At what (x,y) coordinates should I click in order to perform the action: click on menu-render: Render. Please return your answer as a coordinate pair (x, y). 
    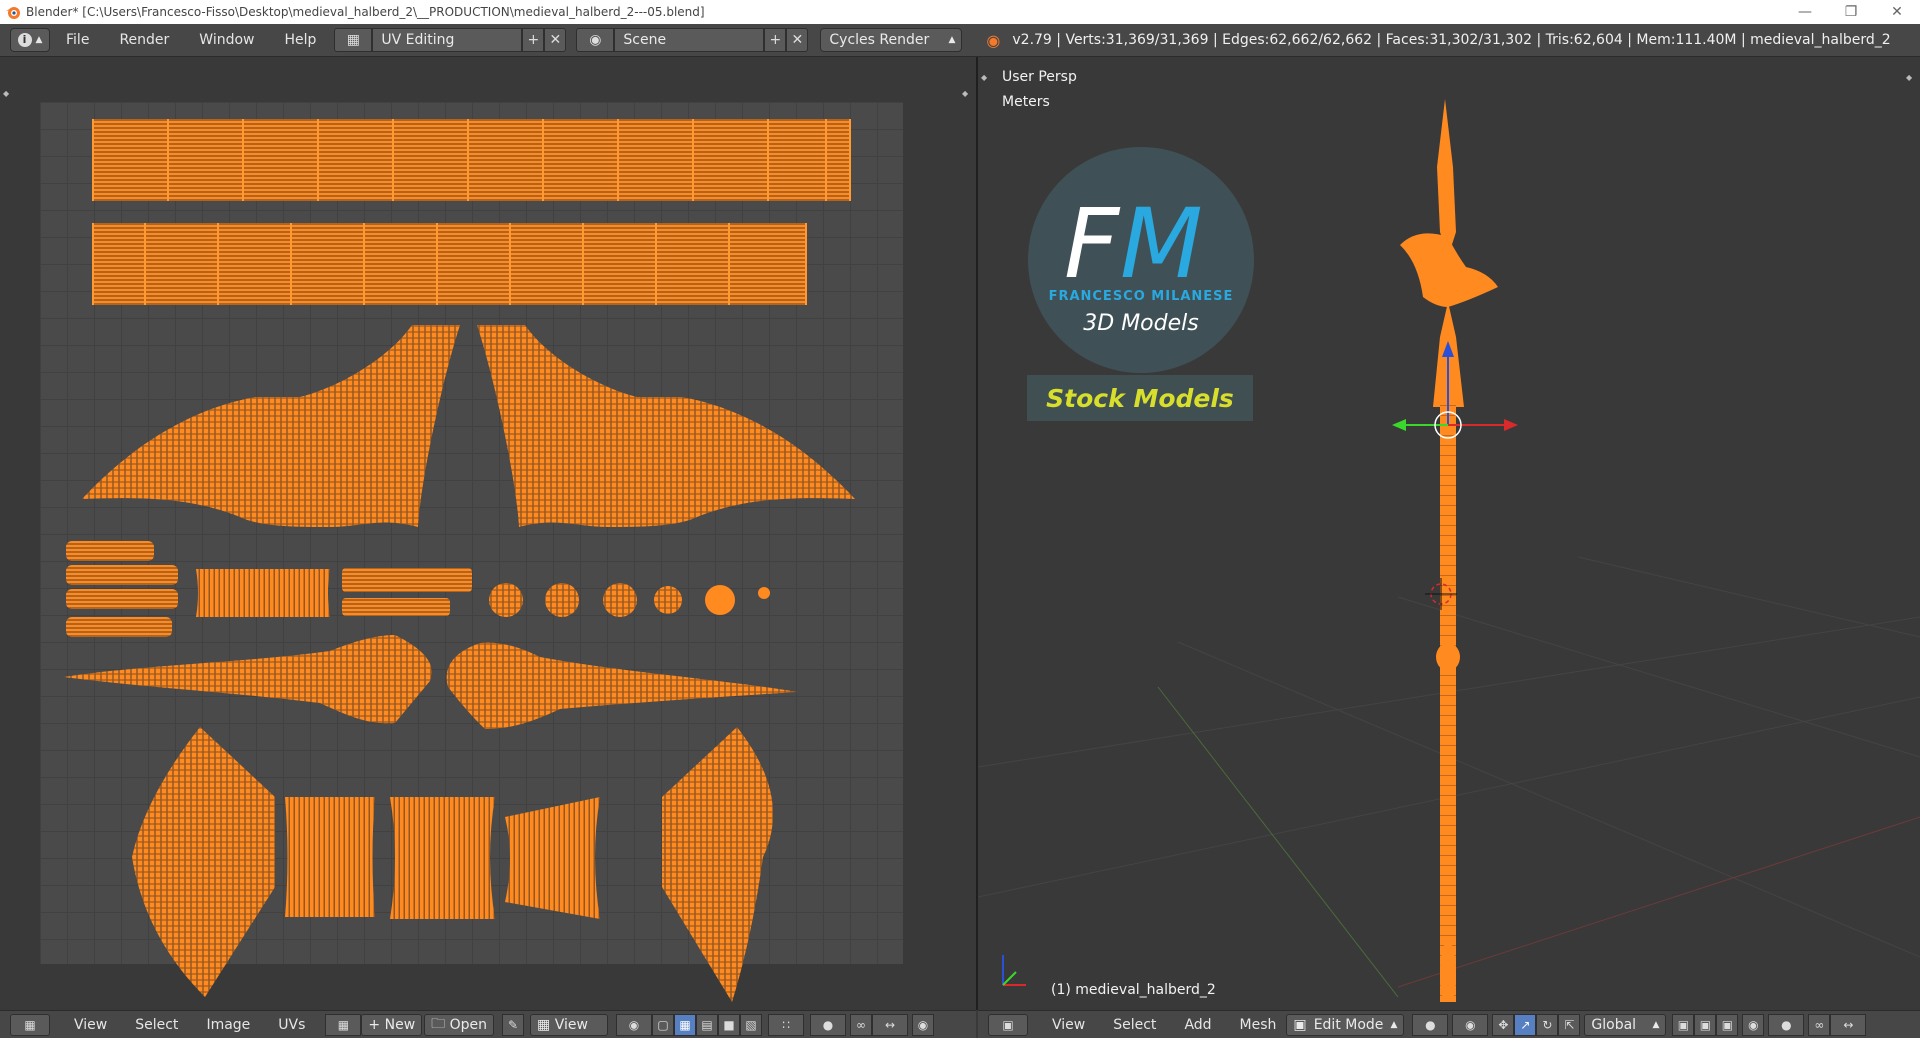
    Looking at the image, I should click on (144, 40).